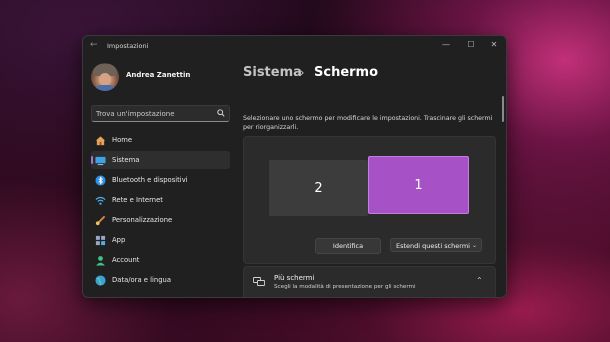  I want to click on sidebar-item-home: Home, so click(160, 140).